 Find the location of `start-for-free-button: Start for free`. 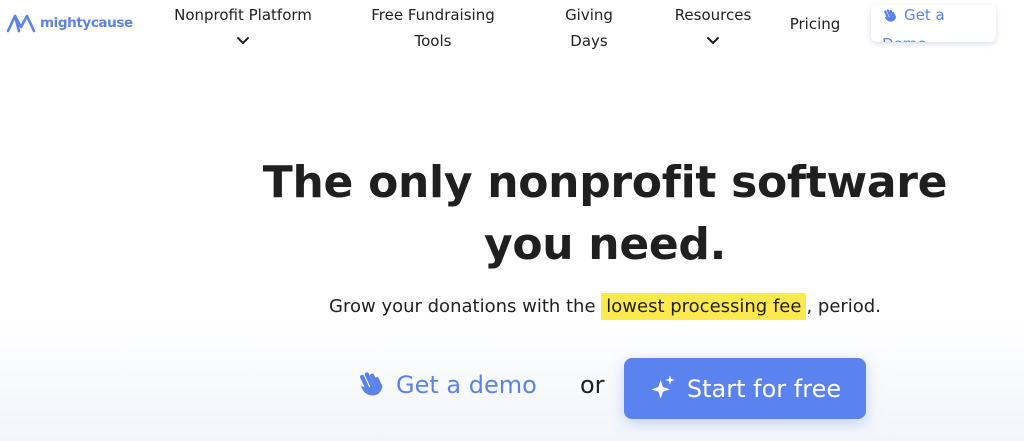

start-for-free-button: Start for free is located at coordinates (745, 388).